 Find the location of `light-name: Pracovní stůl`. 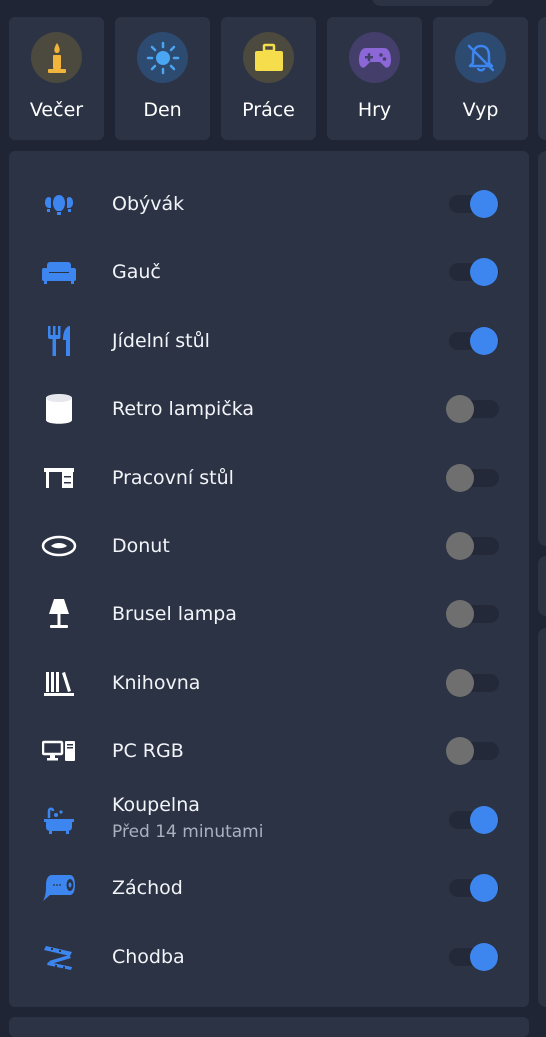

light-name: Pracovní stůl is located at coordinates (173, 478).